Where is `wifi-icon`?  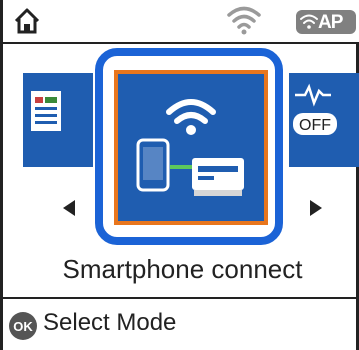
wifi-icon is located at coordinates (244, 20).